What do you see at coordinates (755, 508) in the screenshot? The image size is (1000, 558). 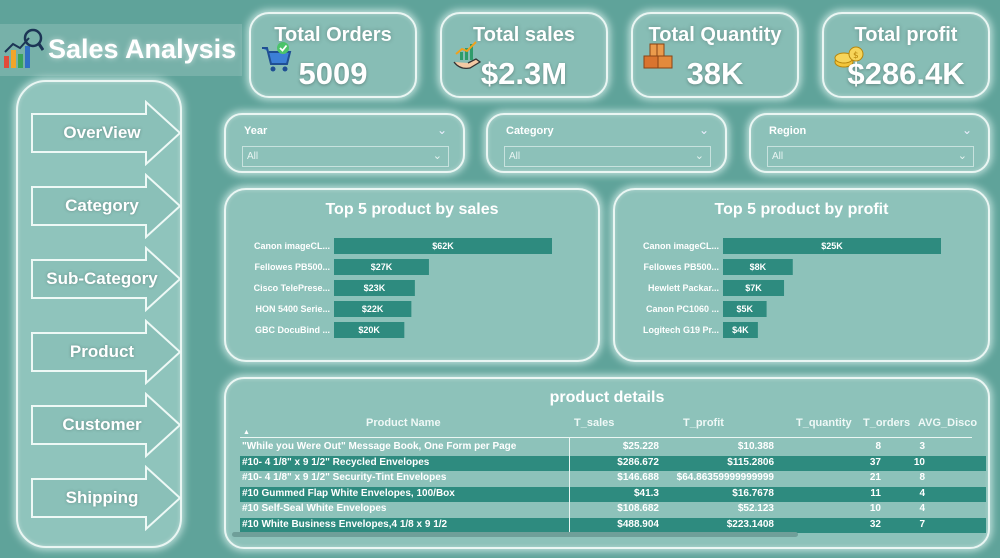 I see `table-cell: $52.123` at bounding box center [755, 508].